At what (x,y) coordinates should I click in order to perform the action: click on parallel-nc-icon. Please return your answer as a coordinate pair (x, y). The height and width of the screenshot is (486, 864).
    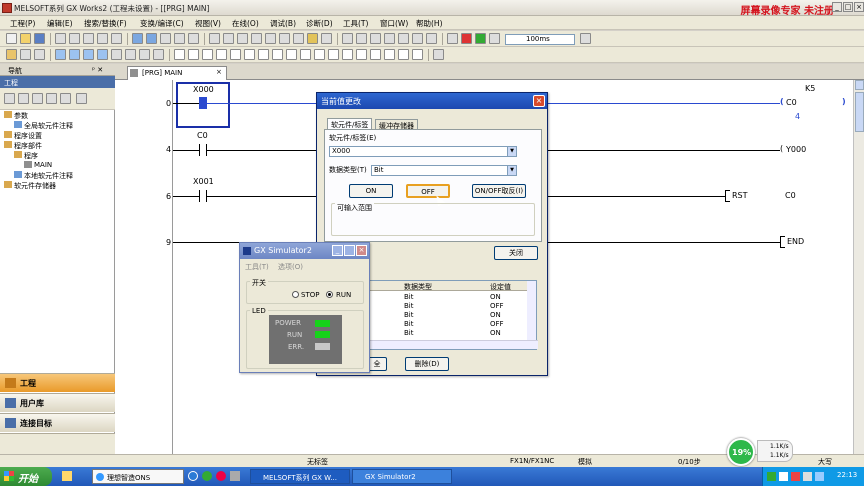
    Looking at the image, I should click on (221, 54).